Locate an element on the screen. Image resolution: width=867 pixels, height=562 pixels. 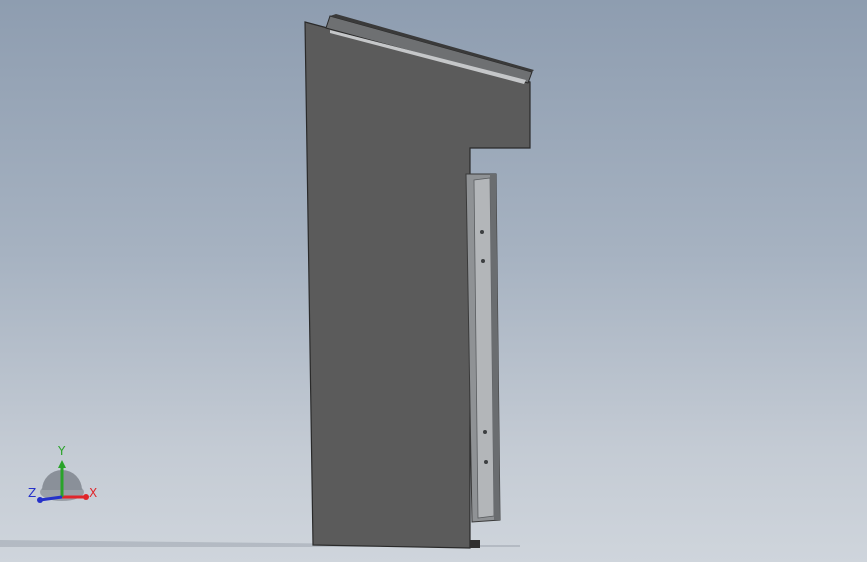
z-axis-tip is located at coordinates (40, 500).